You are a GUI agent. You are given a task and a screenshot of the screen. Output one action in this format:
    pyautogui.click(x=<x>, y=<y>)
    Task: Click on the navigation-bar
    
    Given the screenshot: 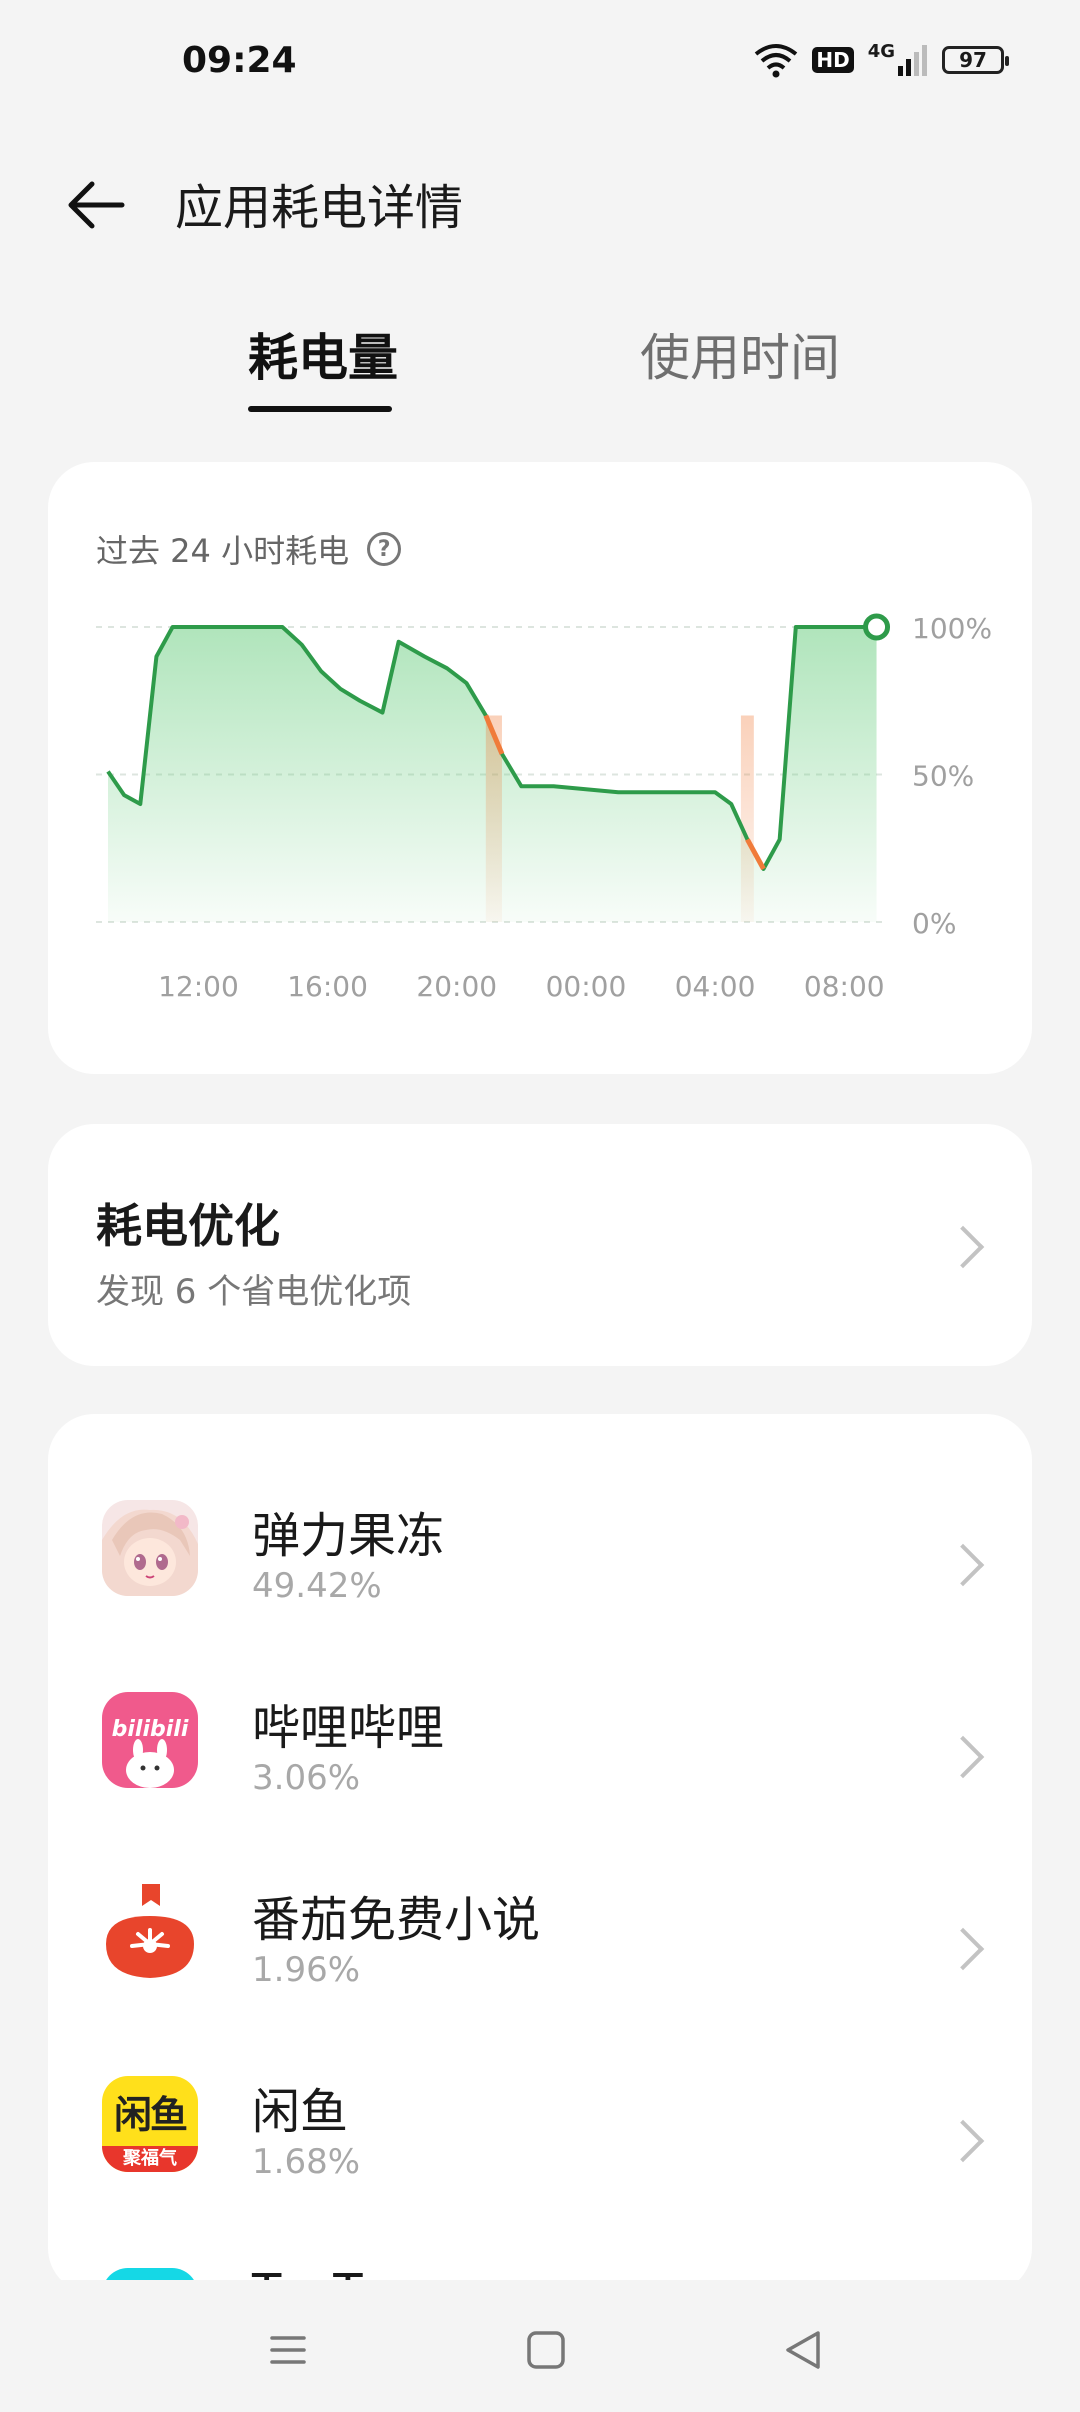 What is the action you would take?
    pyautogui.click(x=540, y=2346)
    